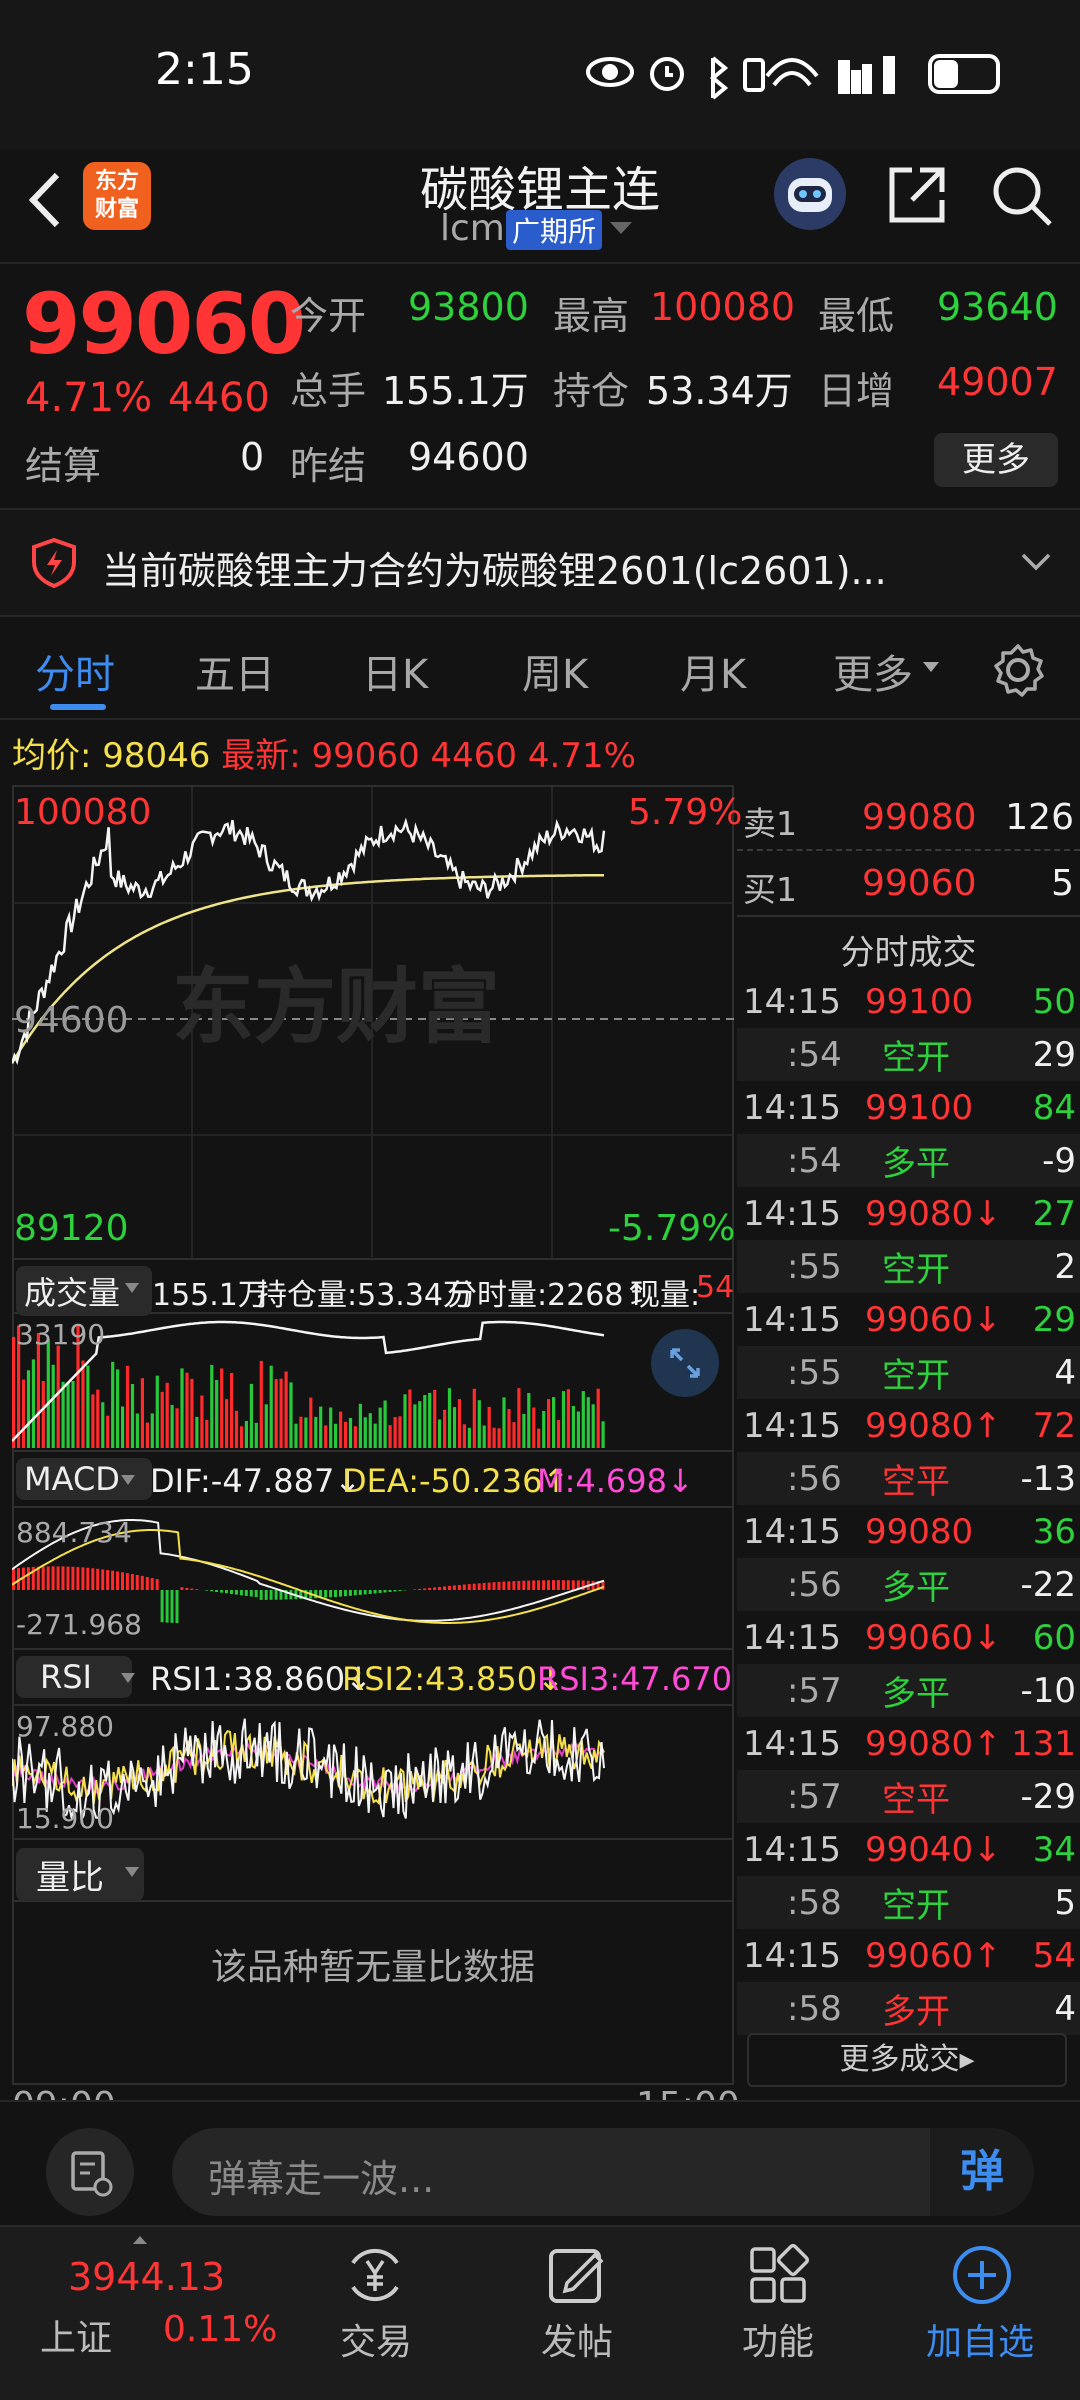 The image size is (1080, 2400). What do you see at coordinates (814, 2008) in the screenshot?
I see `trade-second: :58` at bounding box center [814, 2008].